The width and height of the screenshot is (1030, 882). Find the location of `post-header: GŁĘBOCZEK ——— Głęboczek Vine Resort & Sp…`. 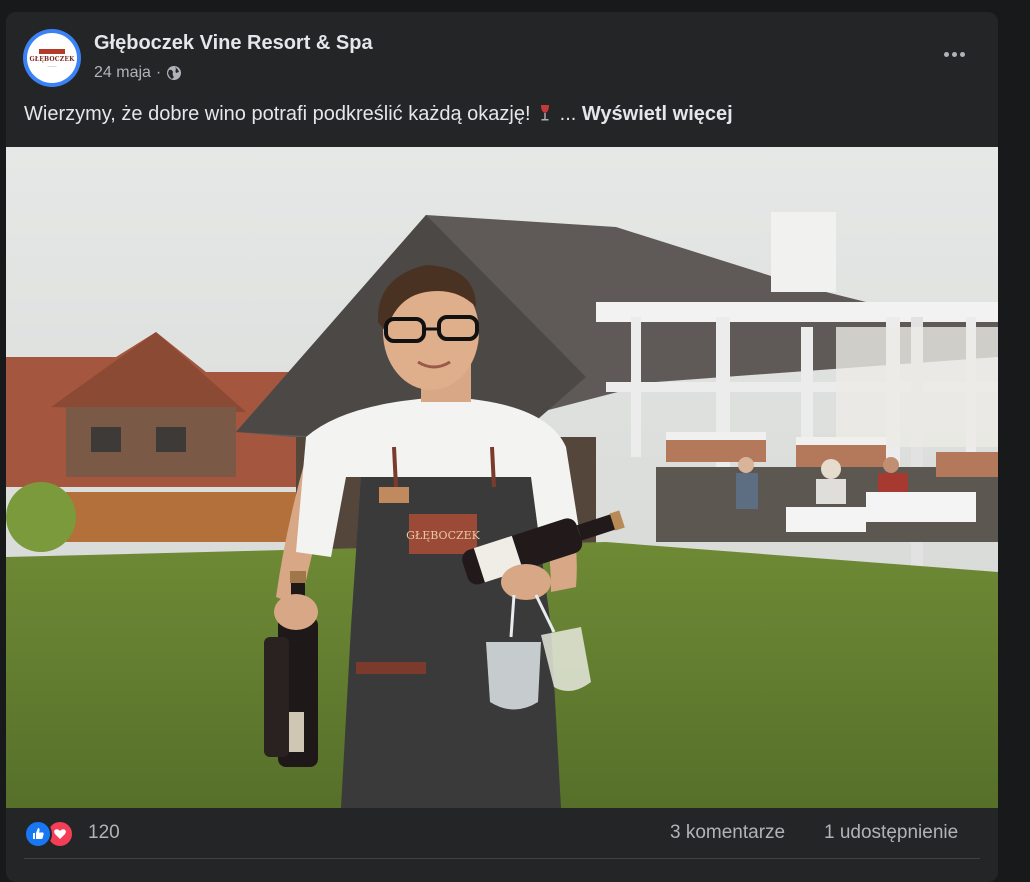

post-header: GŁĘBOCZEK ——— Głęboczek Vine Resort & Sp… is located at coordinates (502, 52).